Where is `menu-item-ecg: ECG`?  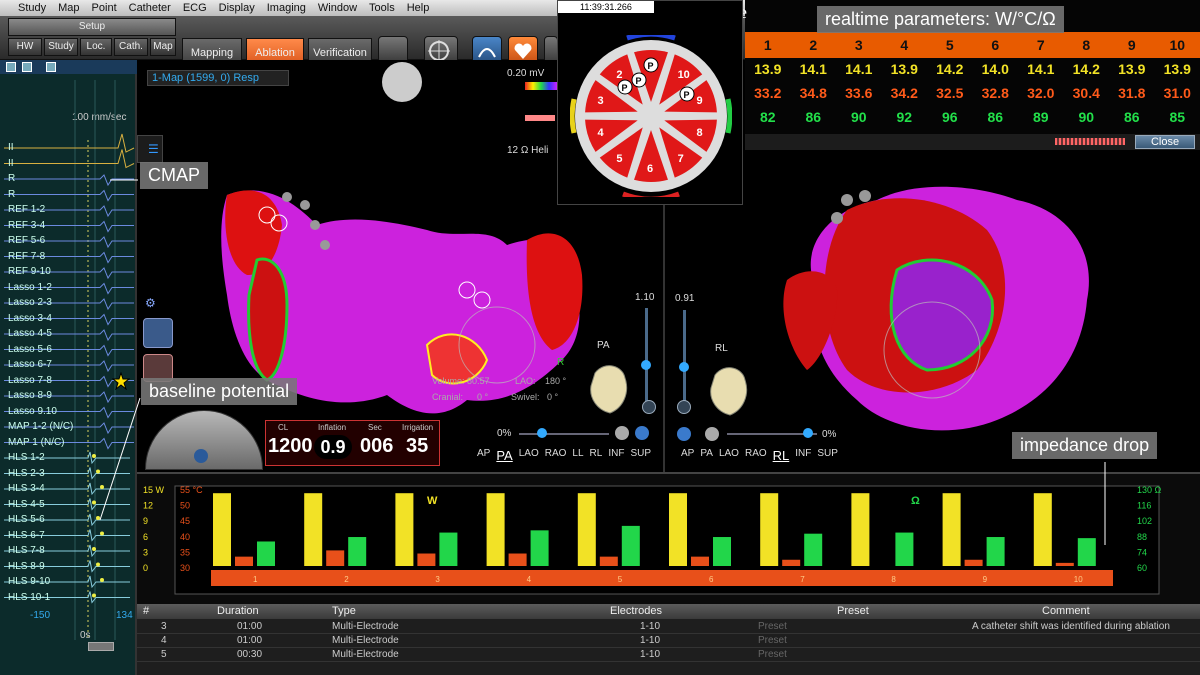
menu-item-ecg: ECG is located at coordinates (195, 8).